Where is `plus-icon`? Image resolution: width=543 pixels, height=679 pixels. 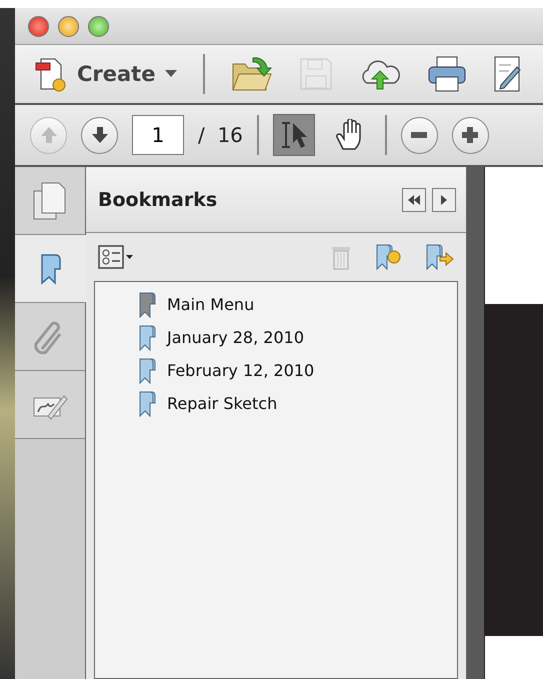 plus-icon is located at coordinates (470, 135).